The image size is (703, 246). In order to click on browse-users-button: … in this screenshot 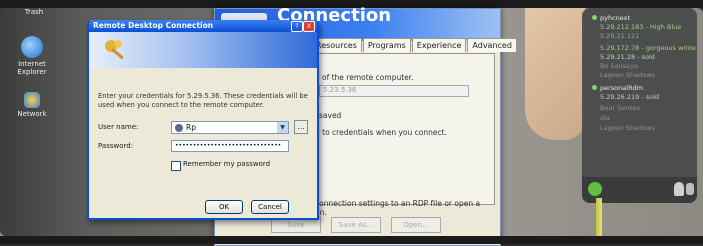, I will do `click(301, 127)`.